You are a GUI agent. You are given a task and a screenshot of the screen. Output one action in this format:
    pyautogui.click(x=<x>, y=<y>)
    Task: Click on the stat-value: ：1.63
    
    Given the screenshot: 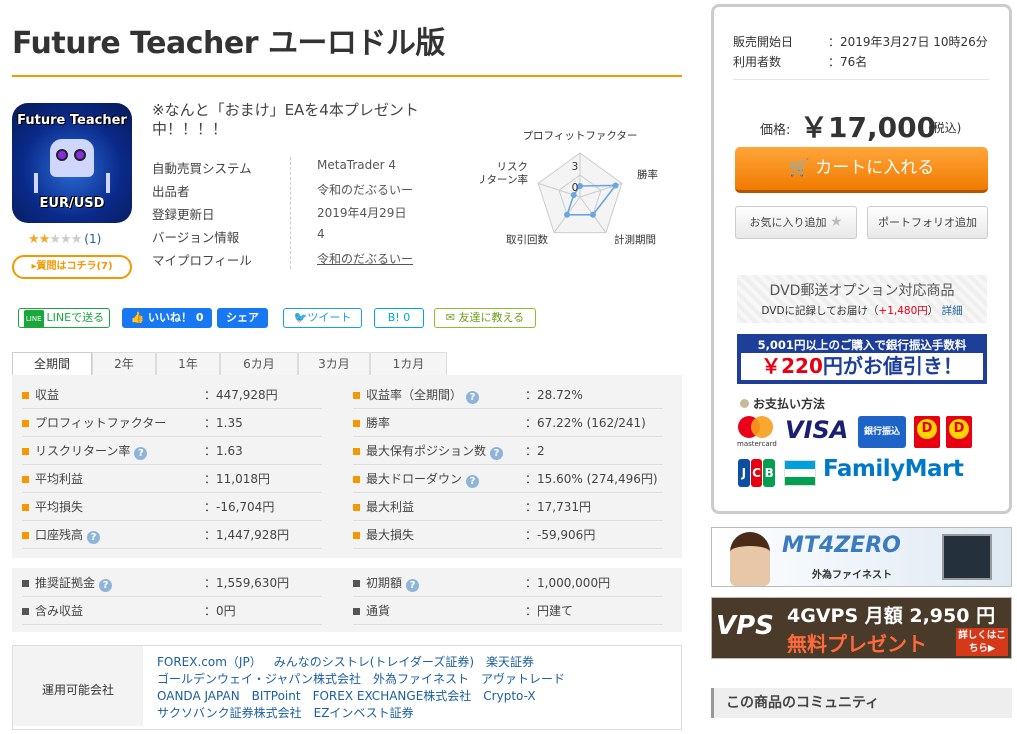 What is the action you would take?
    pyautogui.click(x=223, y=451)
    